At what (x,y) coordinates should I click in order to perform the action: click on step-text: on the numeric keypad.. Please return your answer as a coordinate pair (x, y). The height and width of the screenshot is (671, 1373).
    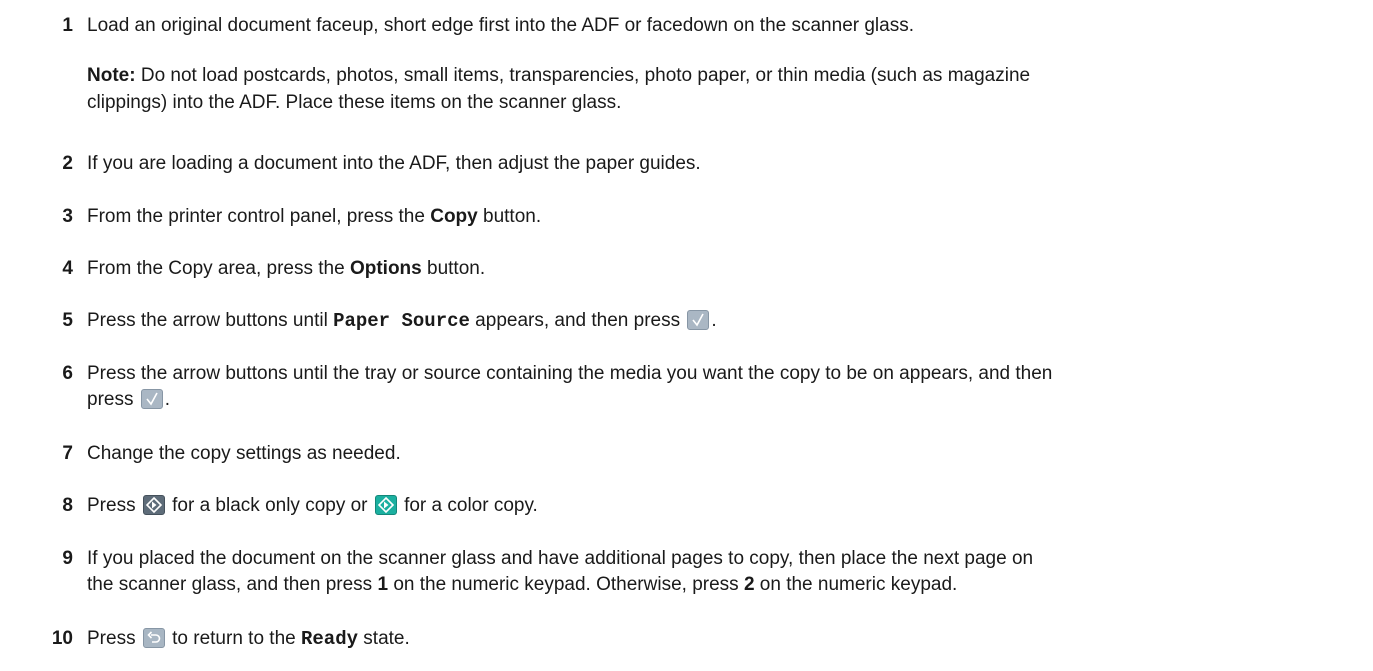
    Looking at the image, I should click on (856, 584).